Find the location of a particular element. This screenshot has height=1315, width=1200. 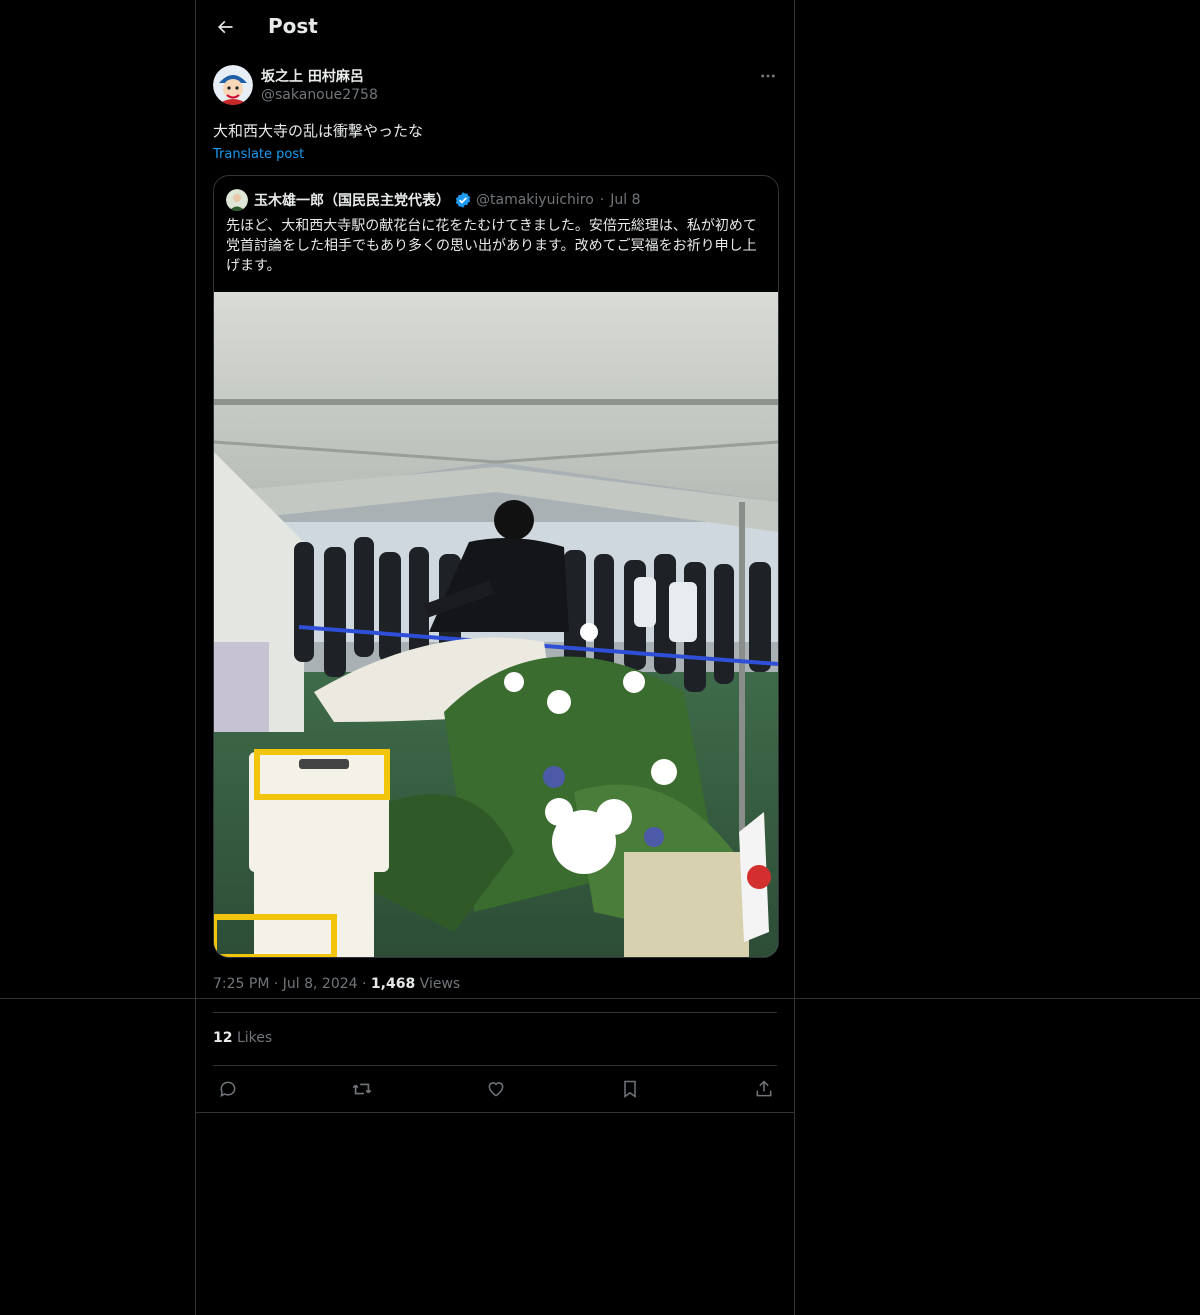

share-button is located at coordinates (764, 1089).